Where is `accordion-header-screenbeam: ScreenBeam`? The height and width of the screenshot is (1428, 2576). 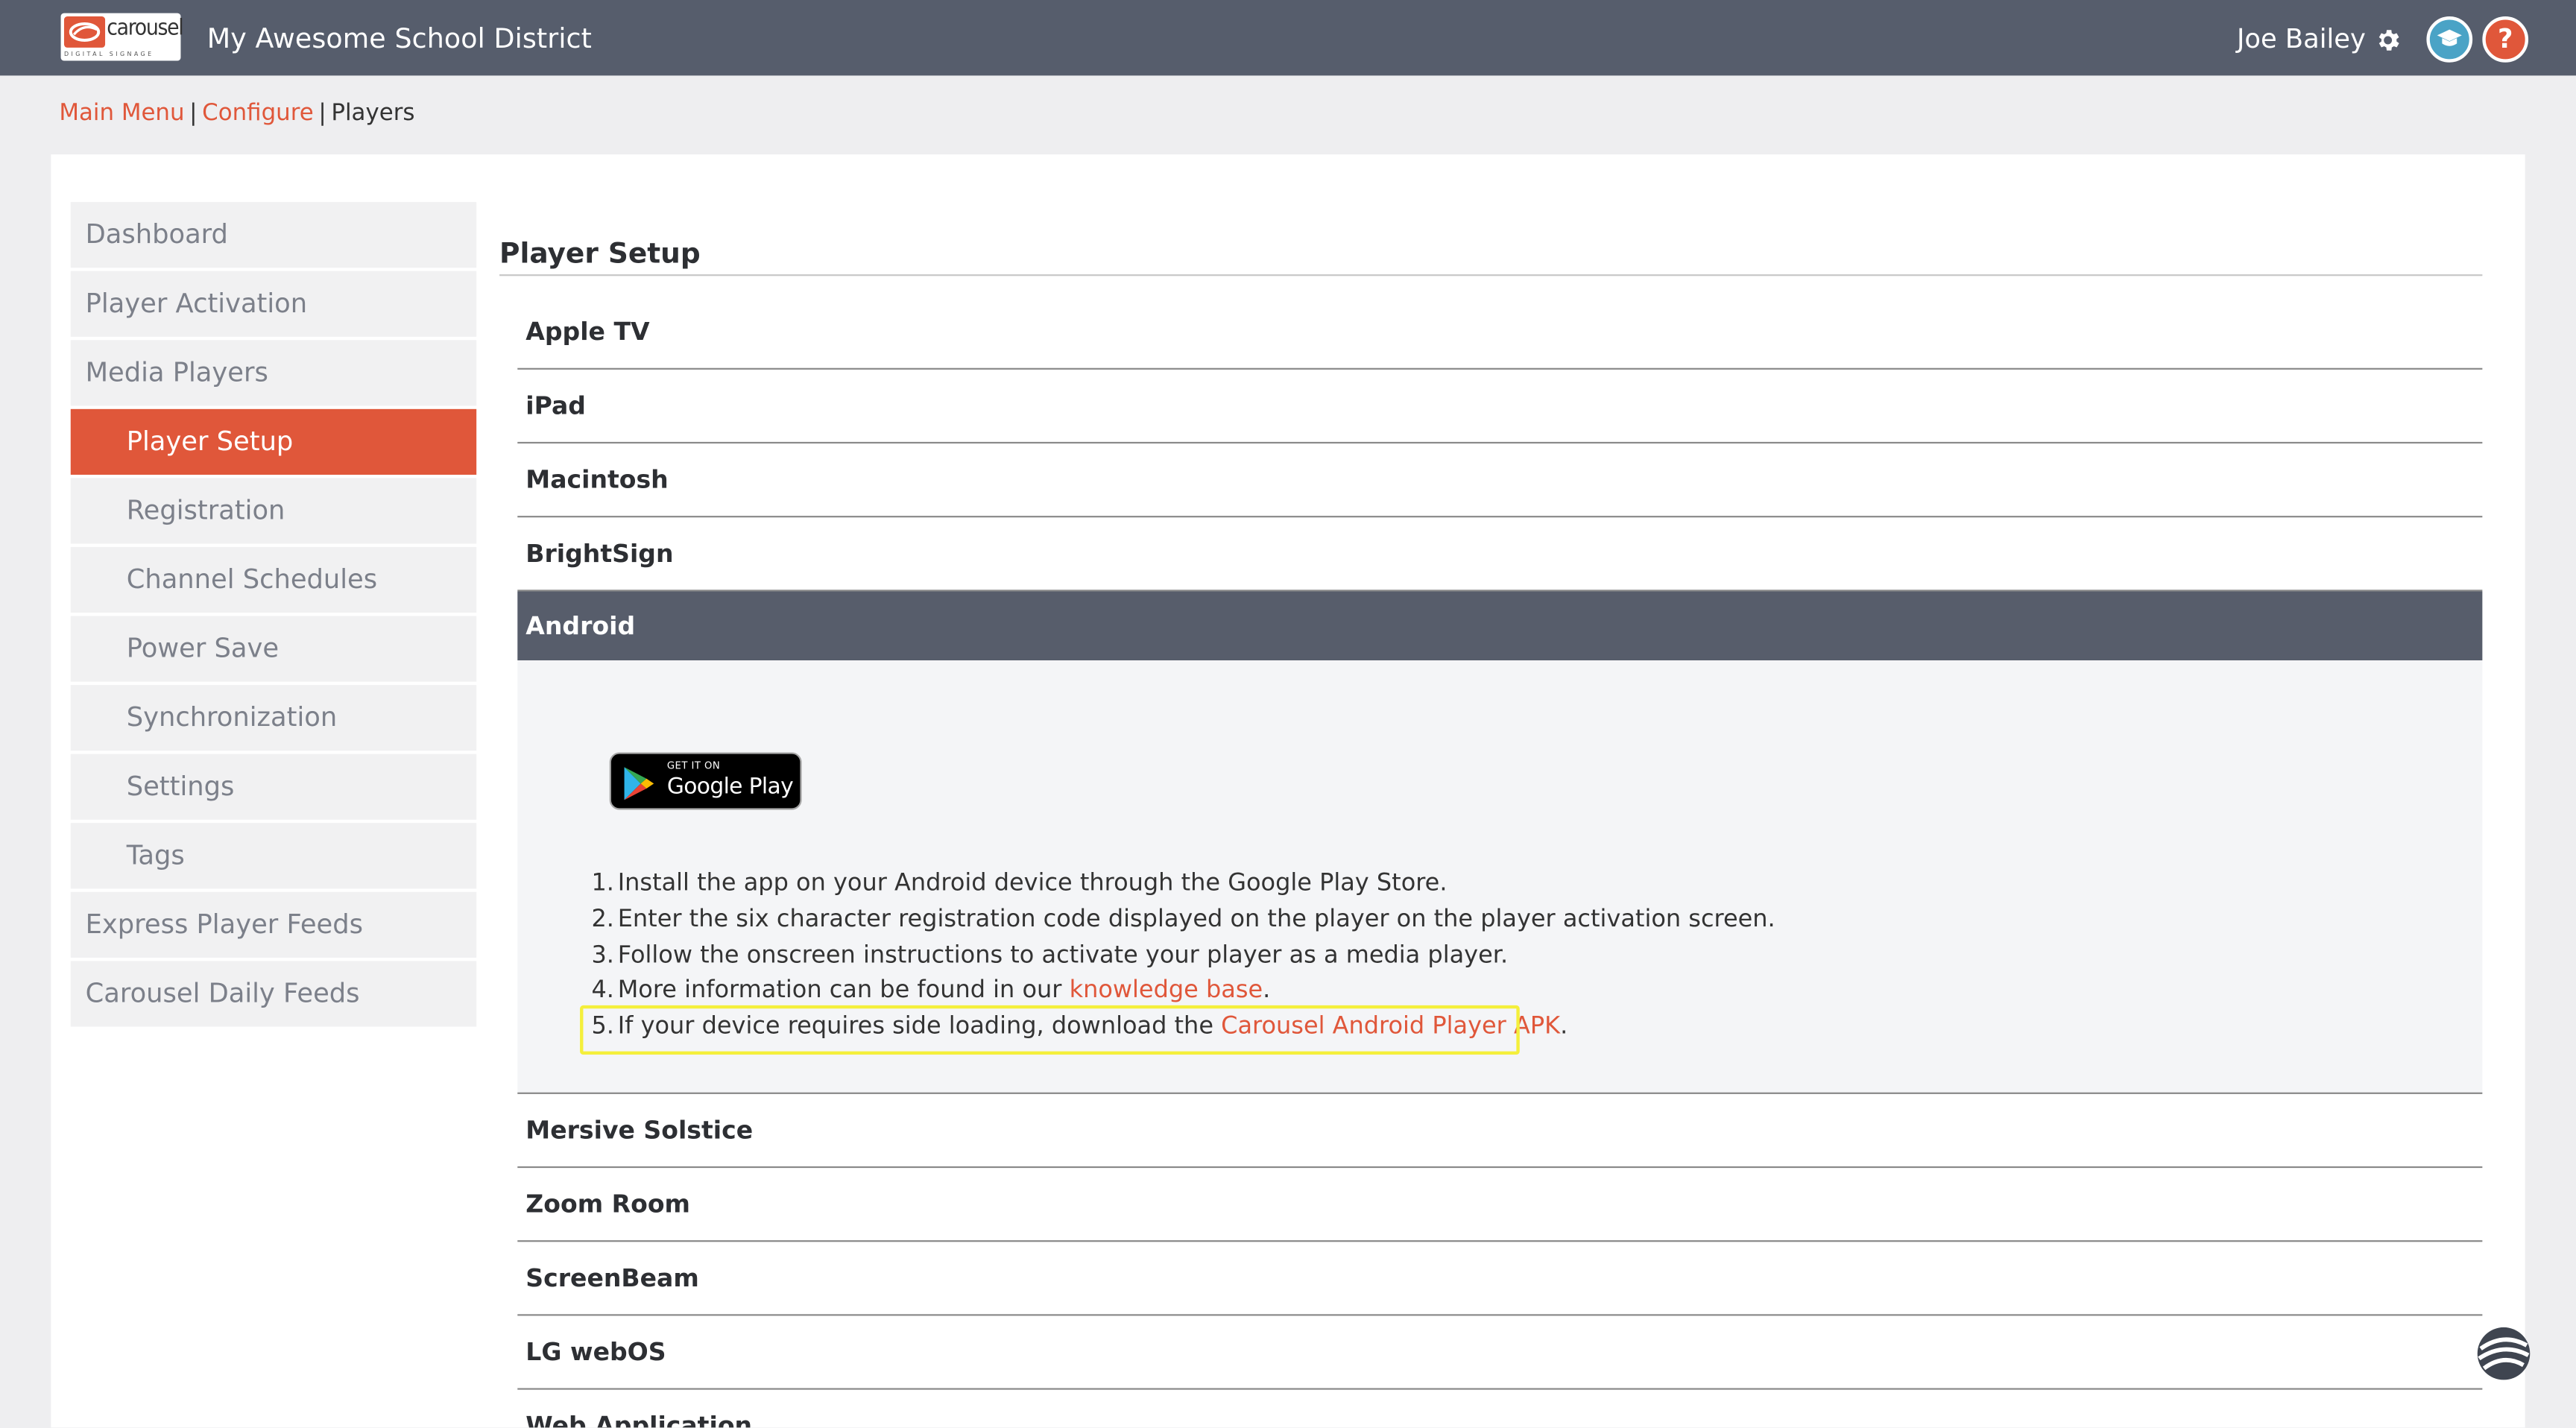
accordion-header-screenbeam: ScreenBeam is located at coordinates (1500, 1279).